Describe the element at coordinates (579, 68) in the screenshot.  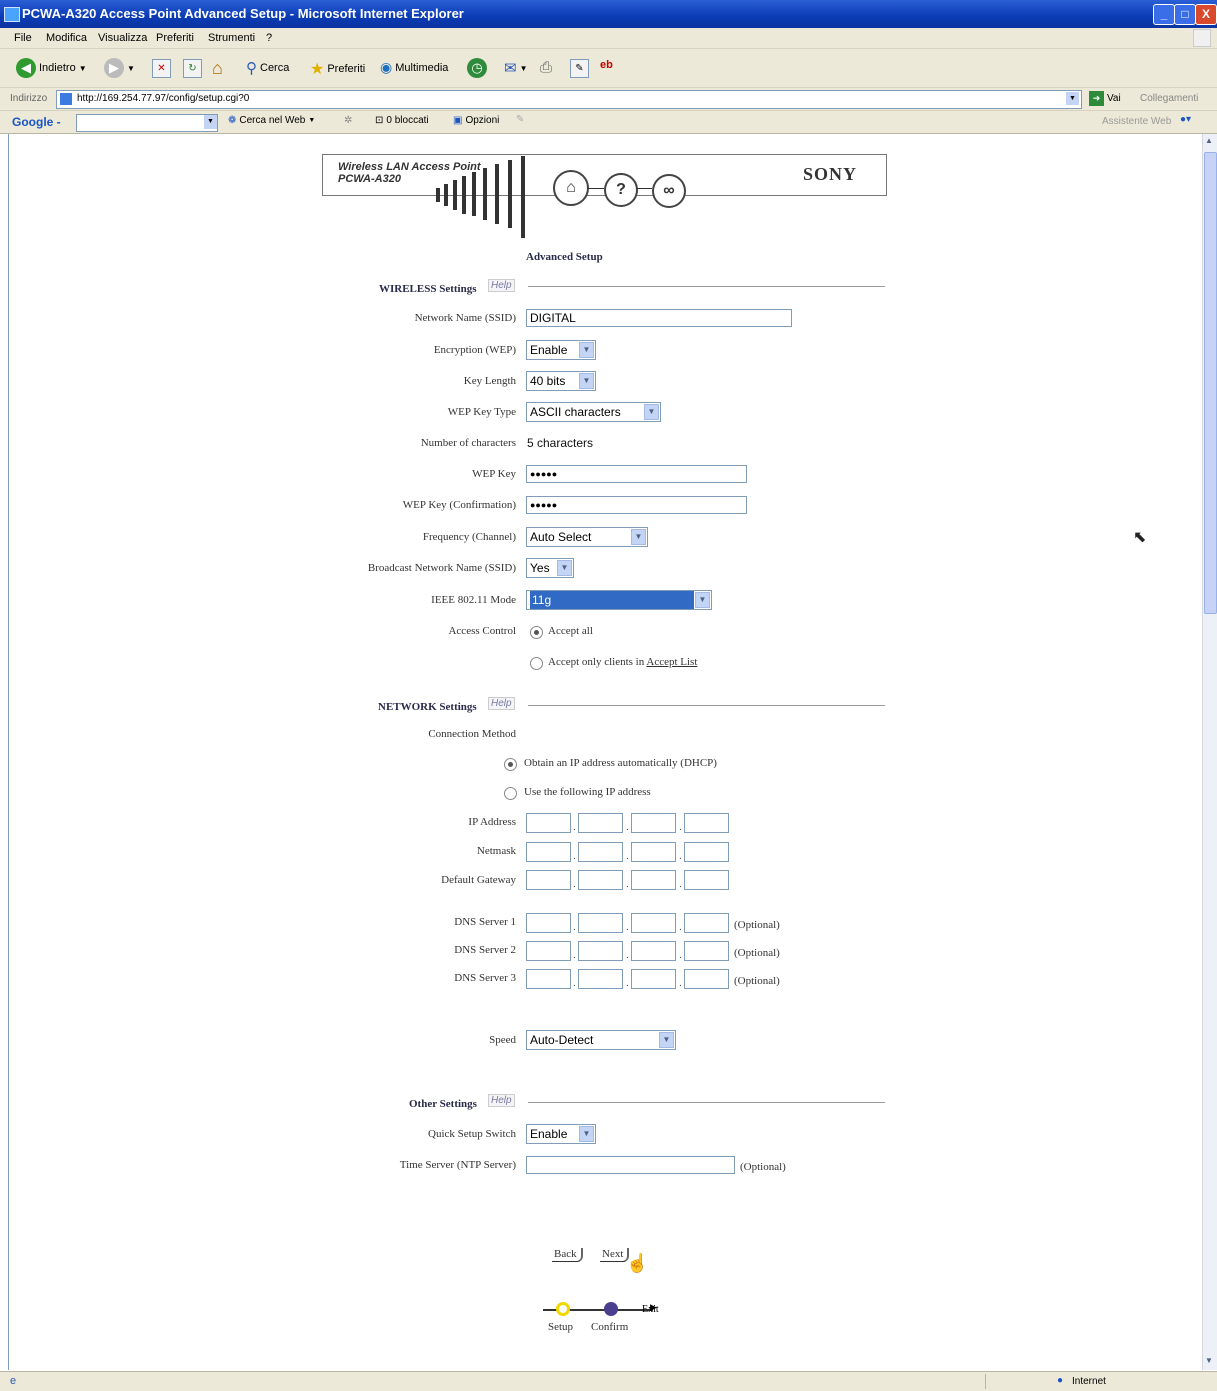
I see `edit-button: ✎` at that location.